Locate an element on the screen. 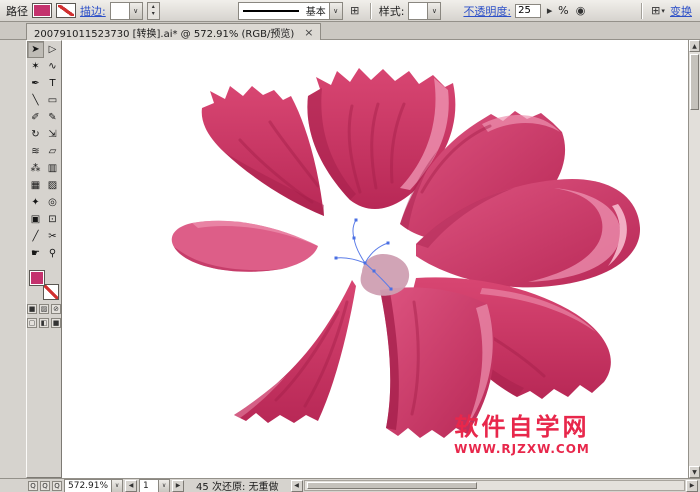 This screenshot has height=492, width=700. screen-mode-menu-button: ◧ is located at coordinates (44, 323).